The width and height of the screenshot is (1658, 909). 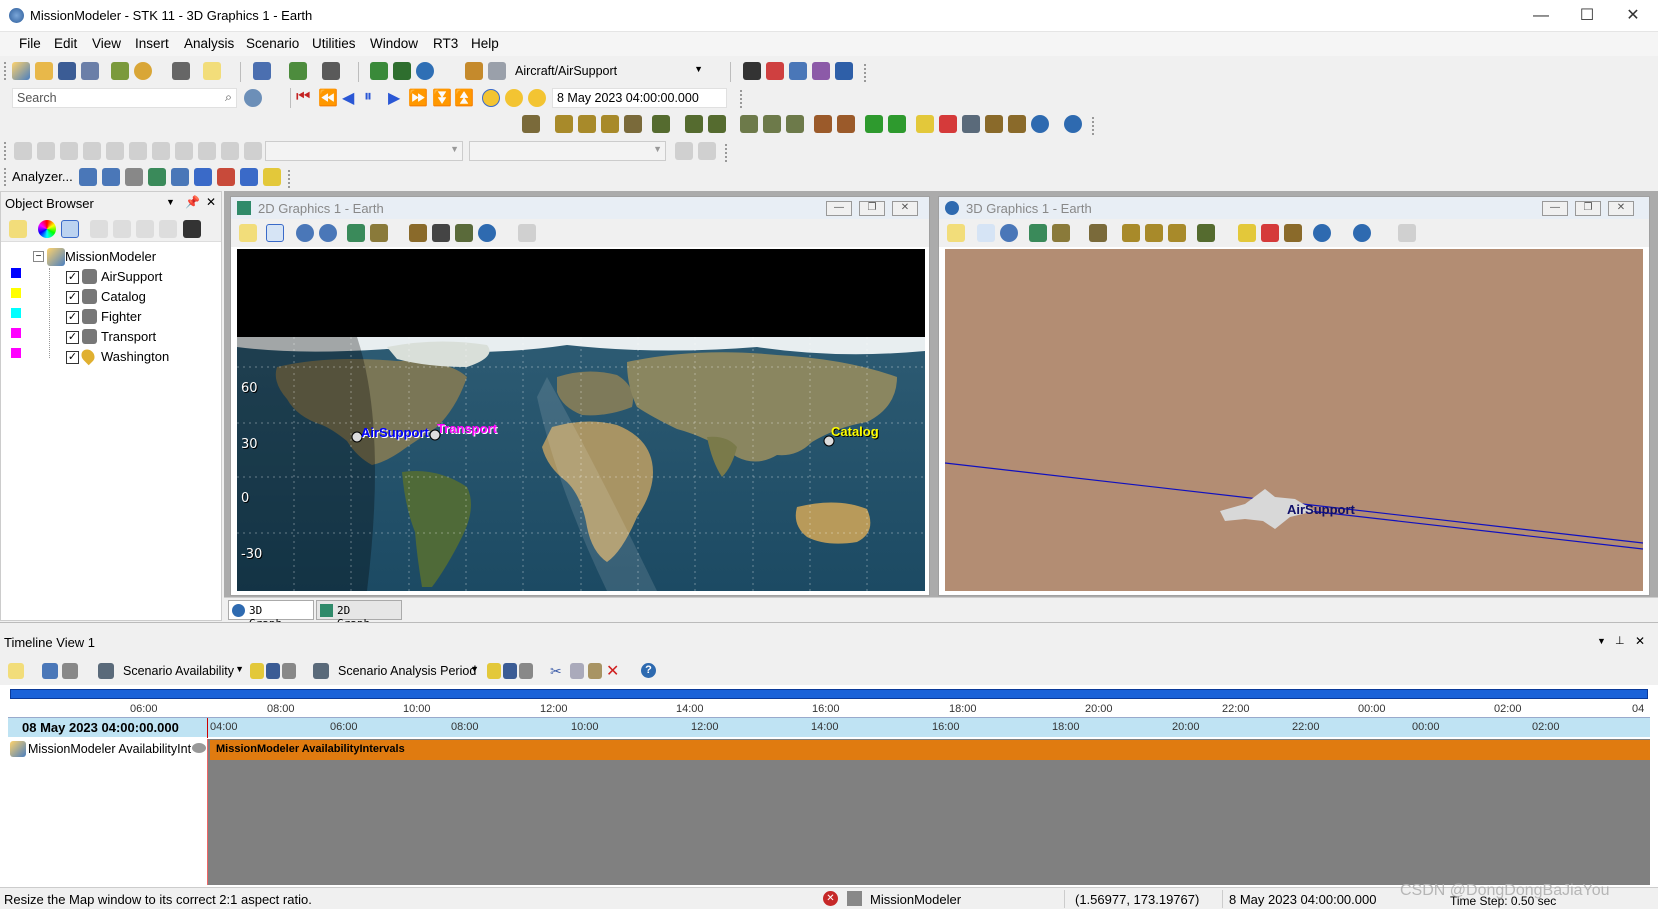 I want to click on chase-view-icon, so click(x=717, y=124).